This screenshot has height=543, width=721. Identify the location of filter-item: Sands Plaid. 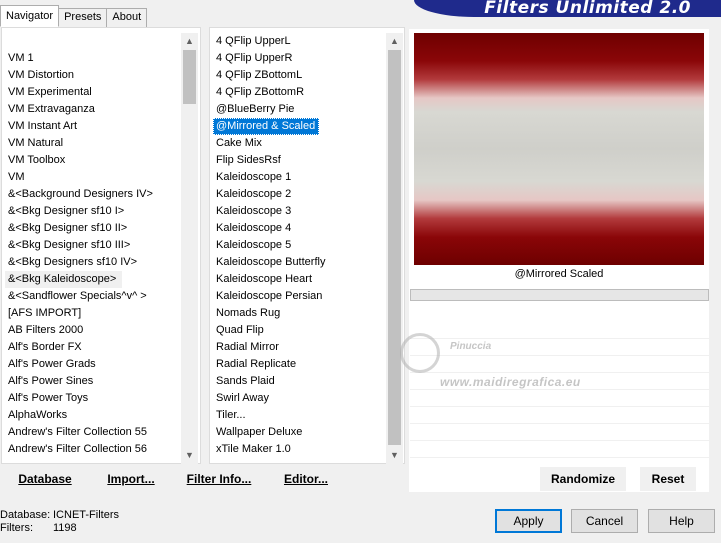
(299, 381).